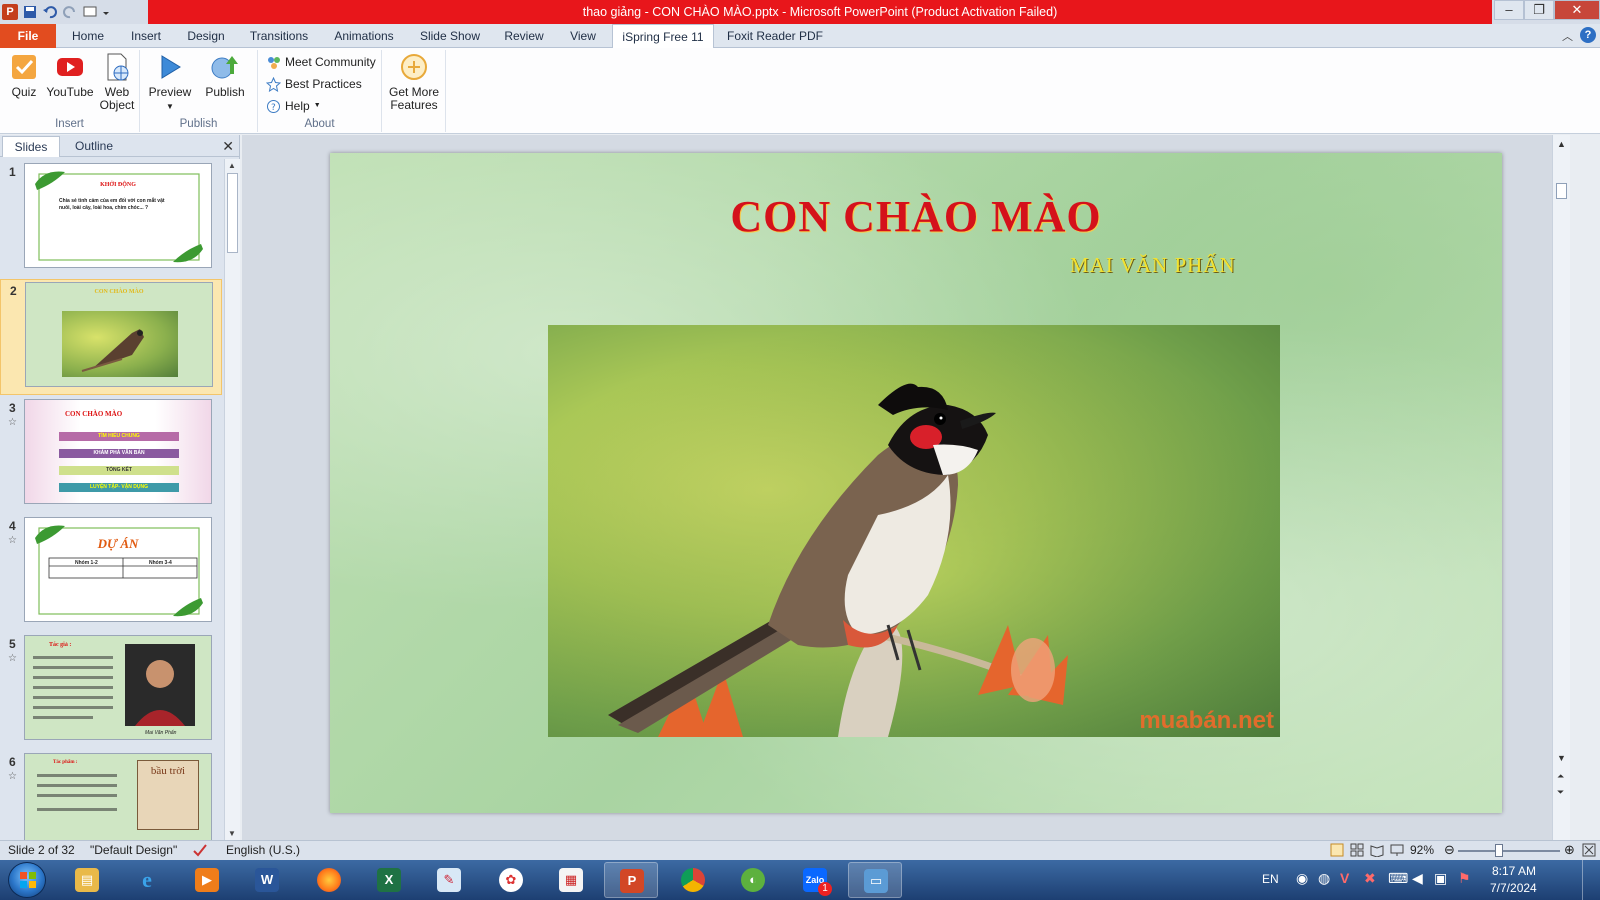 The image size is (1600, 900). Describe the element at coordinates (111, 337) in the screenshot. I see `slide-thumbnail-2: 2 CON CHÀO MÀO` at that location.